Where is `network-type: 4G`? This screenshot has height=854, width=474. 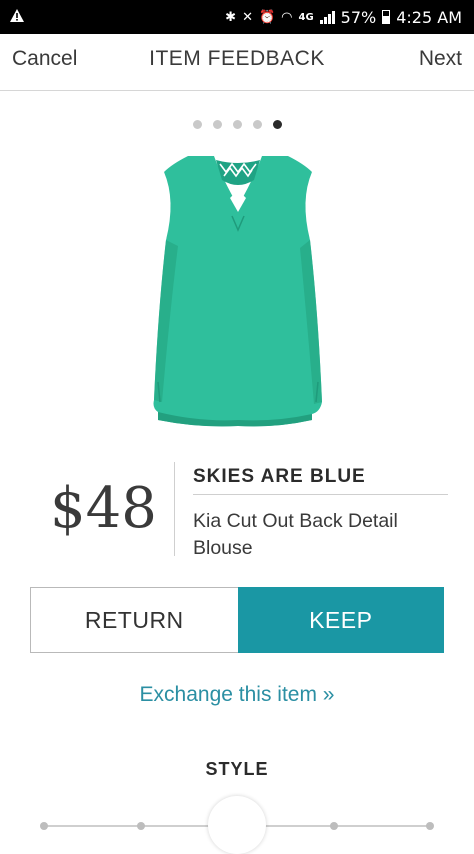
network-type: 4G is located at coordinates (306, 17).